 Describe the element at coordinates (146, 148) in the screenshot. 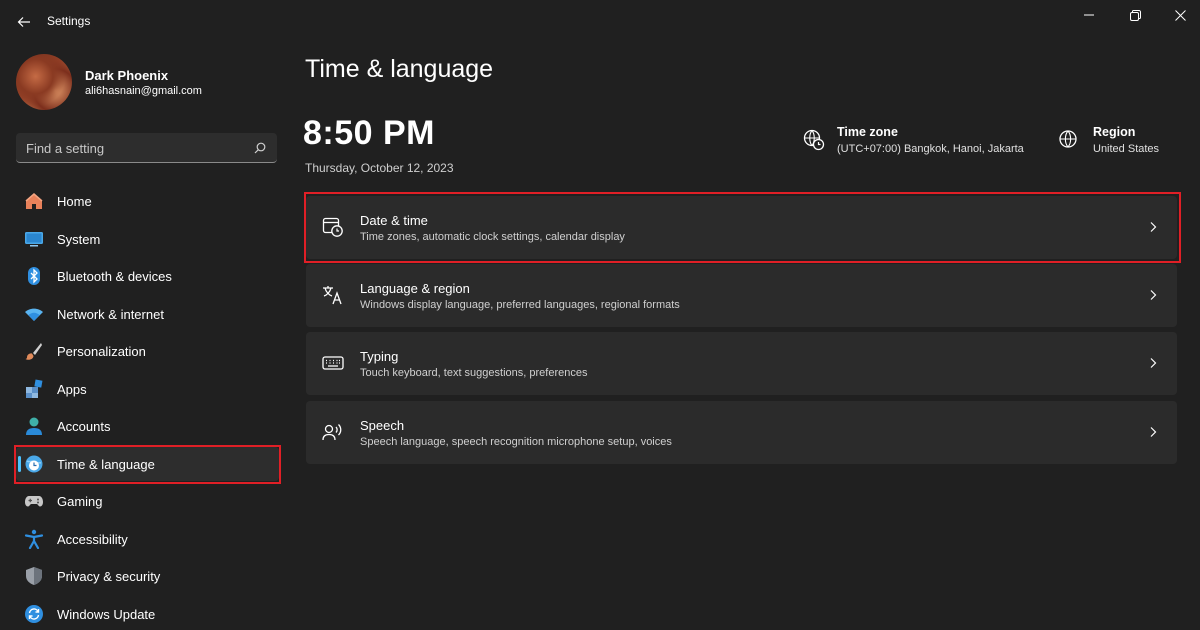

I see `search-input: Find a setting` at that location.